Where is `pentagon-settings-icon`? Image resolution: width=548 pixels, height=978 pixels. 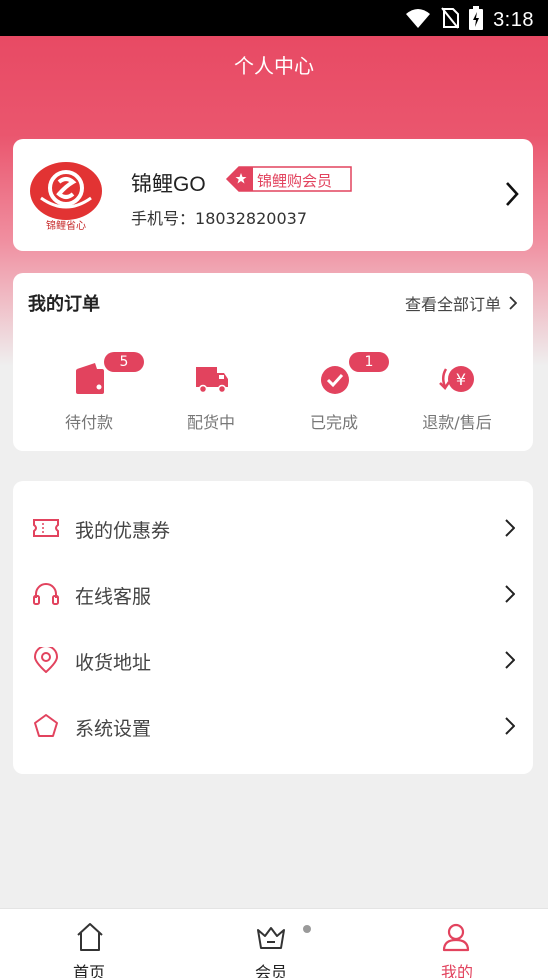
pentagon-settings-icon is located at coordinates (46, 725).